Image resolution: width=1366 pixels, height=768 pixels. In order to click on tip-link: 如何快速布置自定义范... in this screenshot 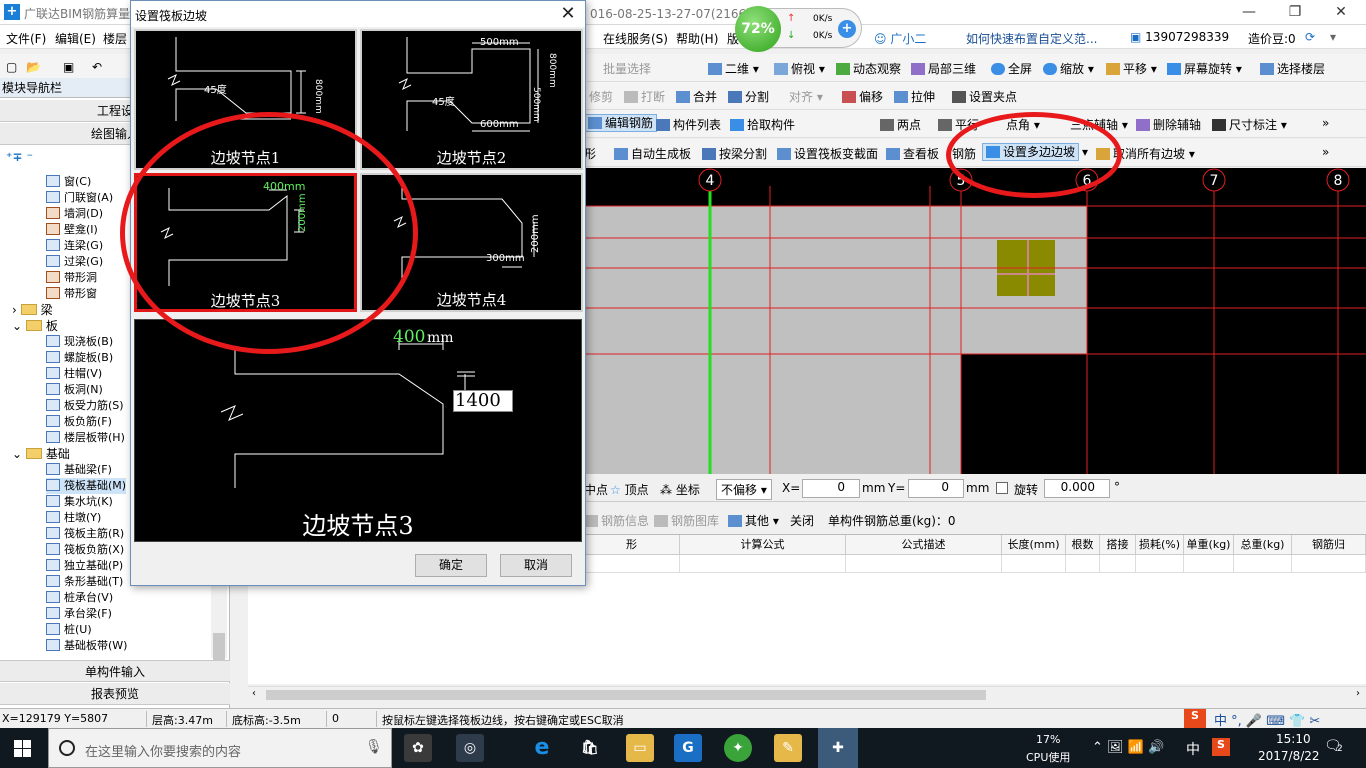, I will do `click(1031, 38)`.